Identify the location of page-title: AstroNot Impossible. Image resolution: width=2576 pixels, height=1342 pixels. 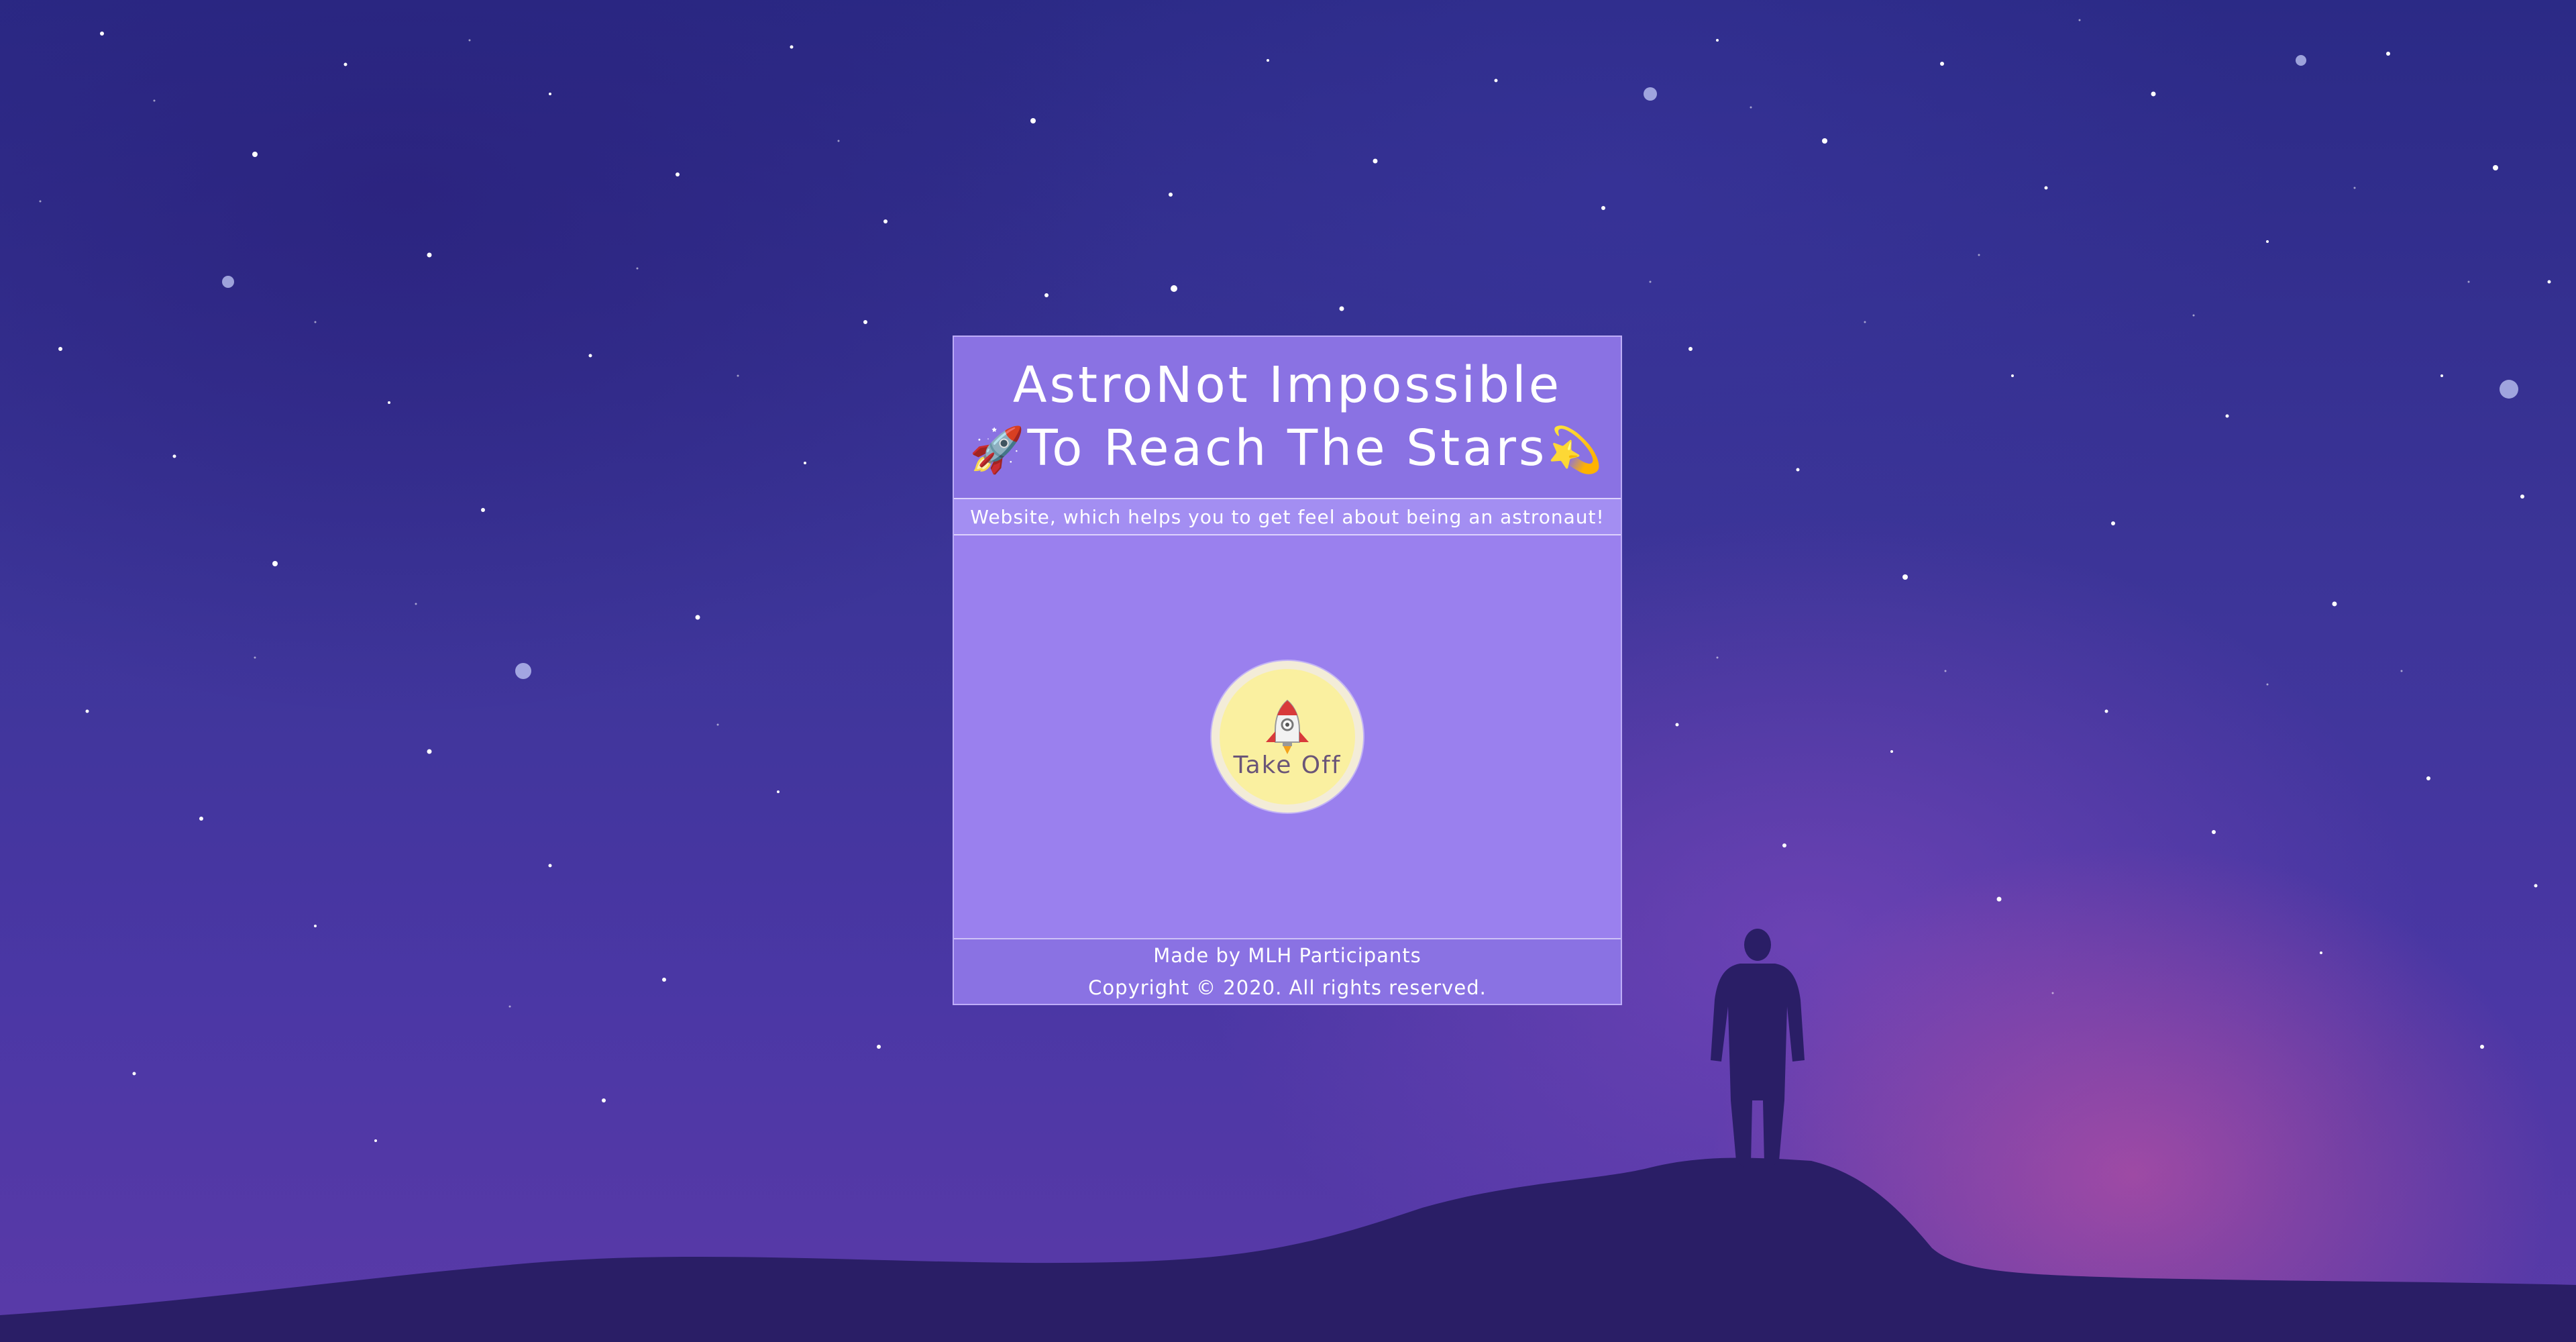
(1287, 385).